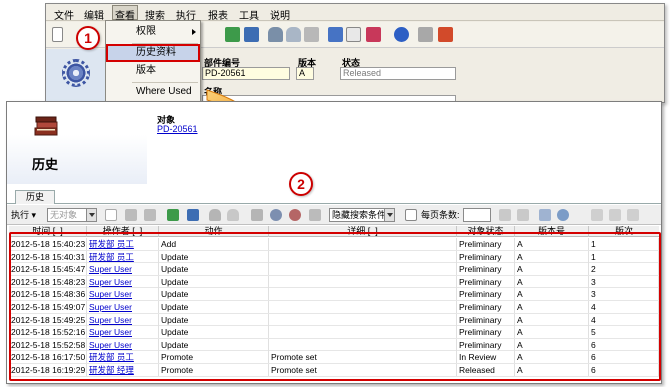 The image size is (670, 387). I want to click on menu-item-history: 历史资料, so click(153, 53).